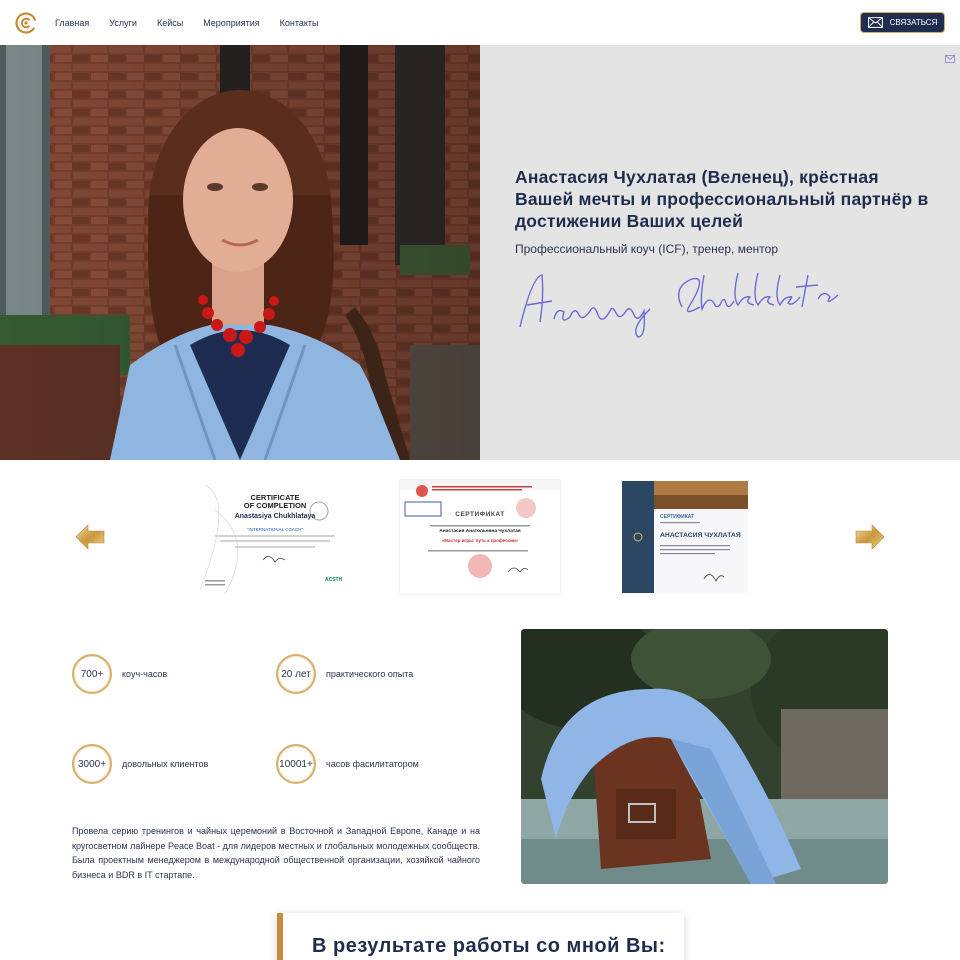 The image size is (960, 960). Describe the element at coordinates (677, 517) in the screenshot. I see `cert3-heading: СЕРТИФИКАТ` at that location.